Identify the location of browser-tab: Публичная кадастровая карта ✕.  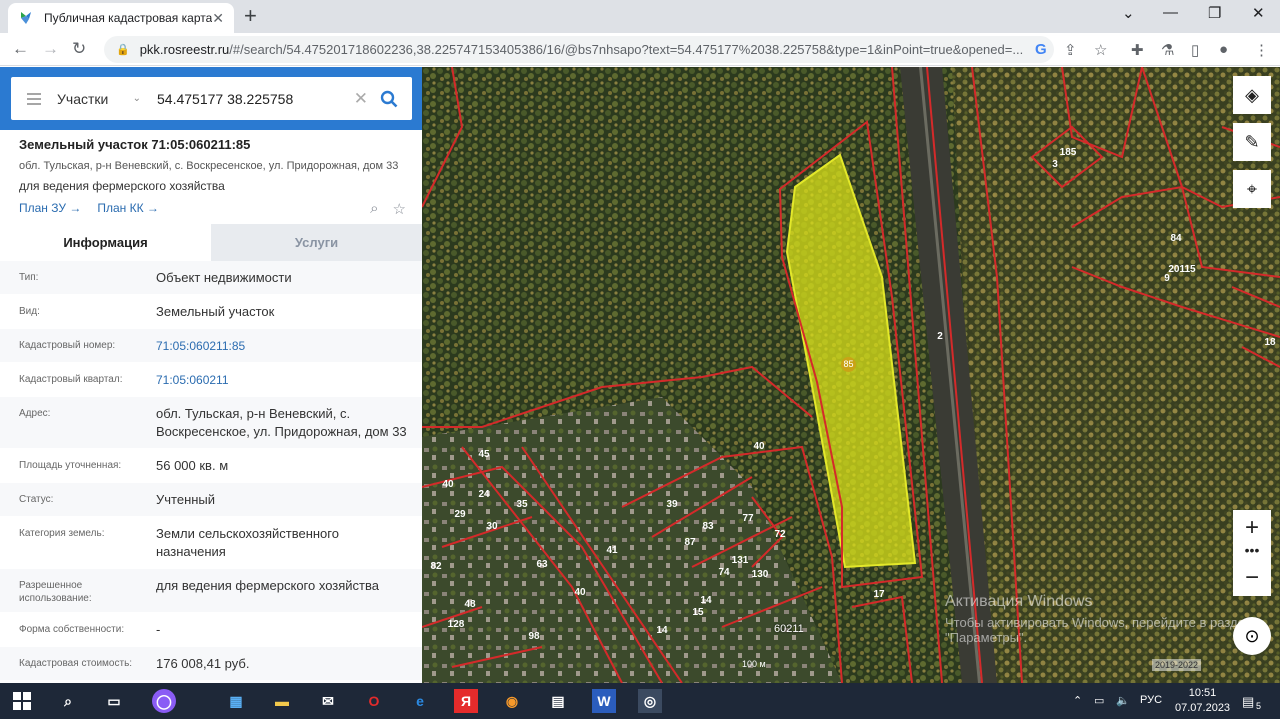
(121, 18).